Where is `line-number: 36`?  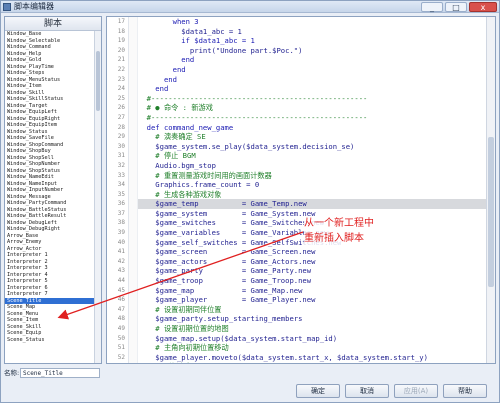 line-number: 36 is located at coordinates (121, 204).